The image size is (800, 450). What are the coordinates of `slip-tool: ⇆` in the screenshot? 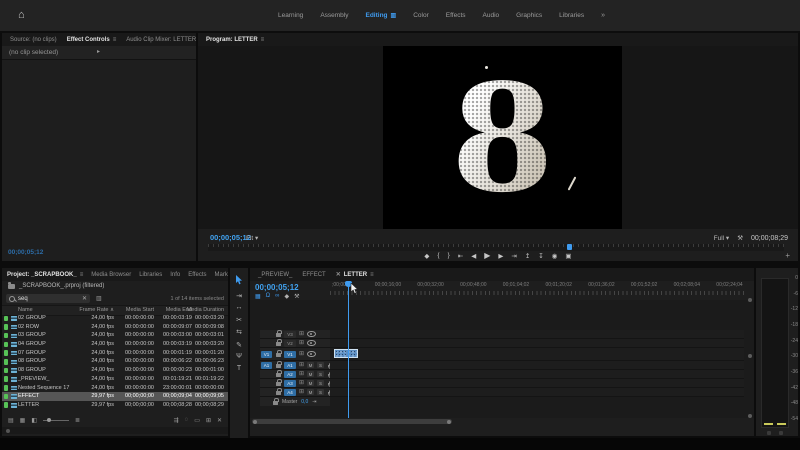 It's located at (239, 332).